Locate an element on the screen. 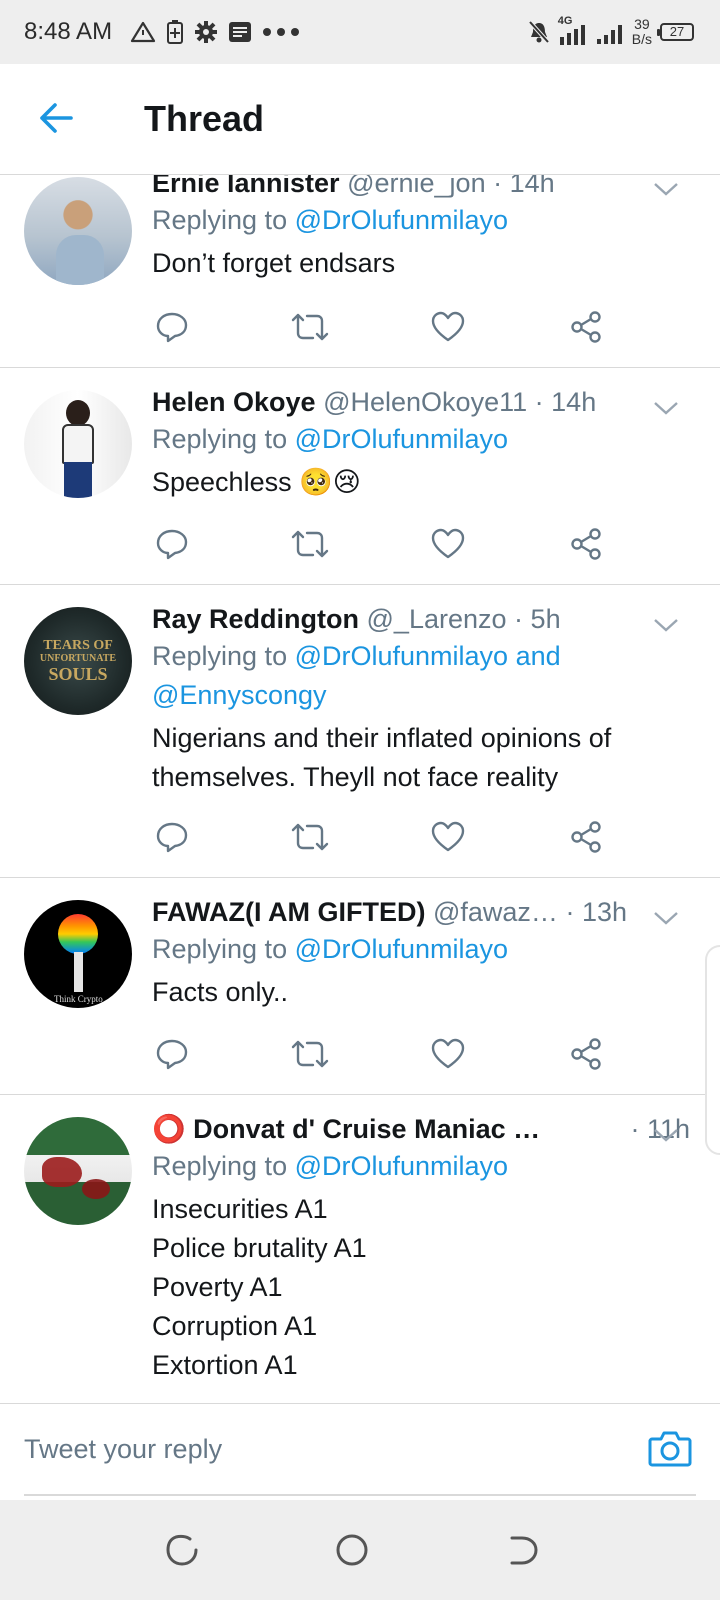  author-handle: @HelenOkoye11 is located at coordinates (425, 402).